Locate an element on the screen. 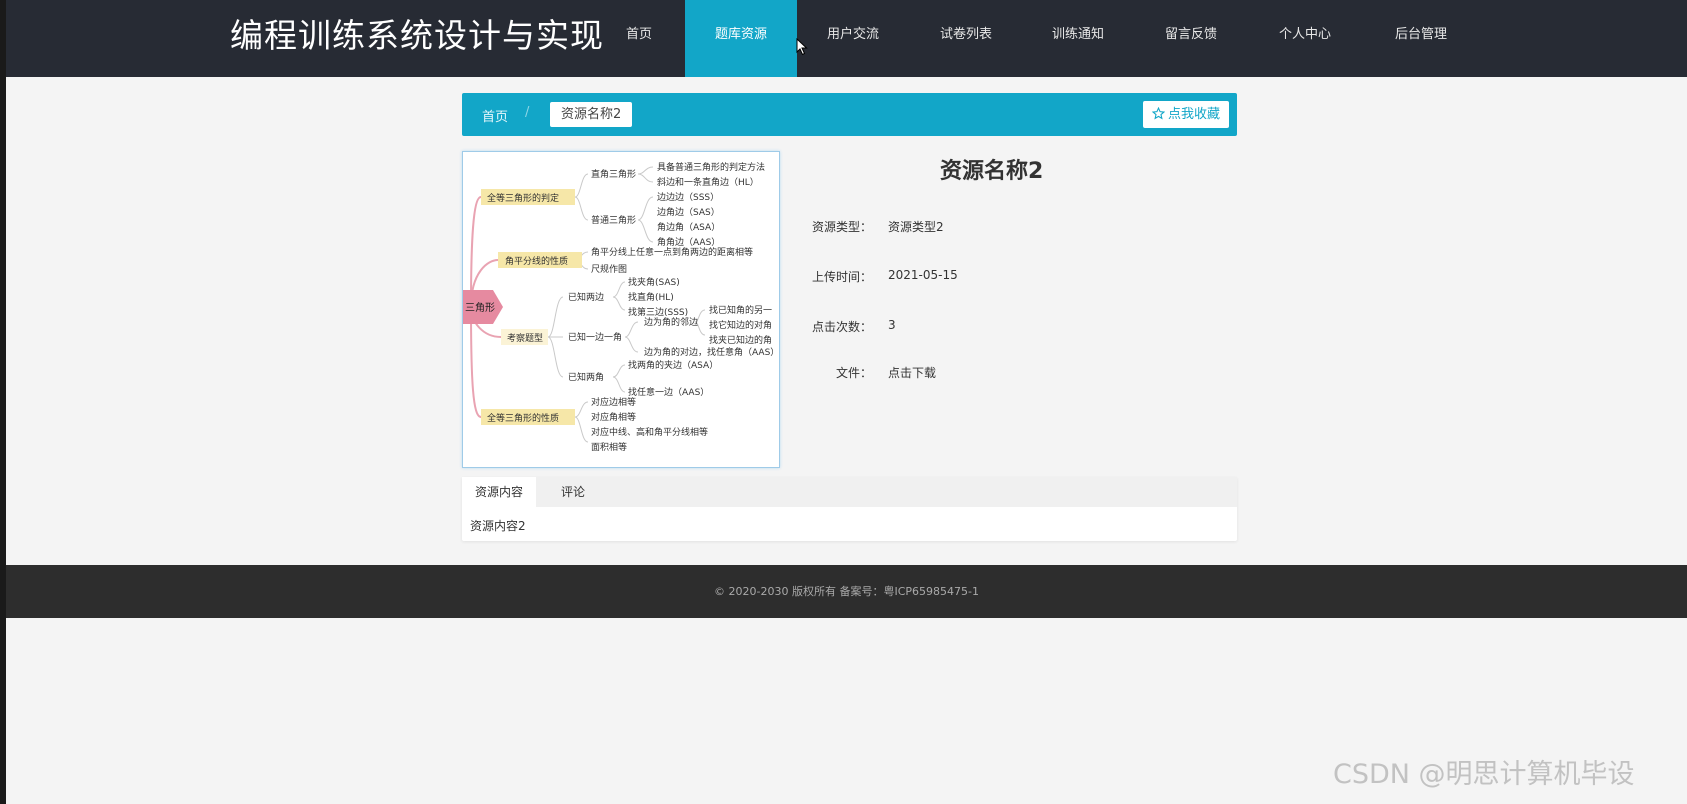 This screenshot has width=1687, height=804. mindmap-leaf: 找它知边的对角 is located at coordinates (740, 325).